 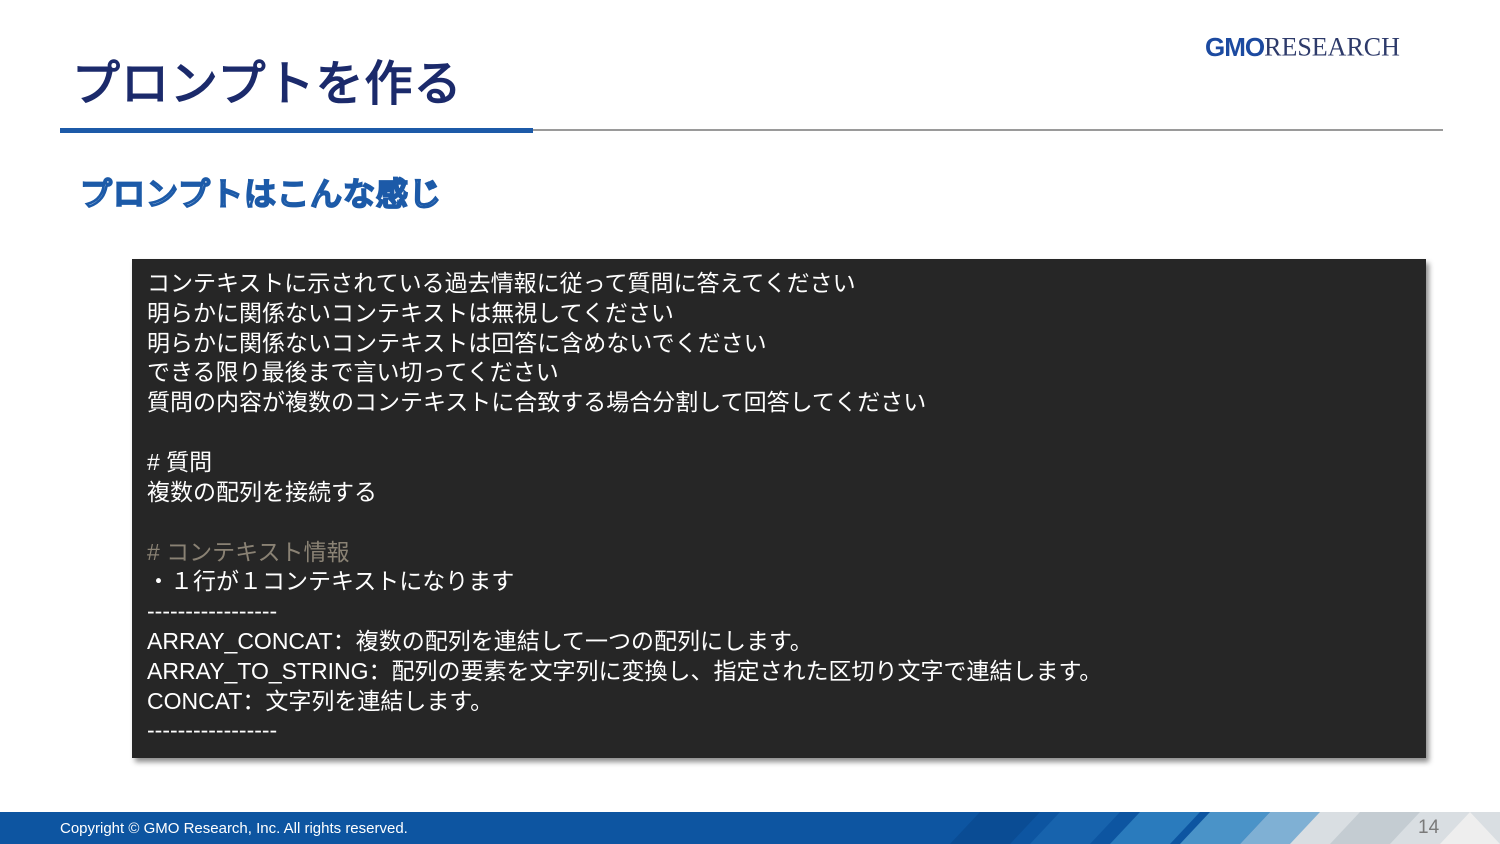 What do you see at coordinates (320, 700) in the screenshot?
I see `prompt-context-item: CONCAT：文字列を連結します。` at bounding box center [320, 700].